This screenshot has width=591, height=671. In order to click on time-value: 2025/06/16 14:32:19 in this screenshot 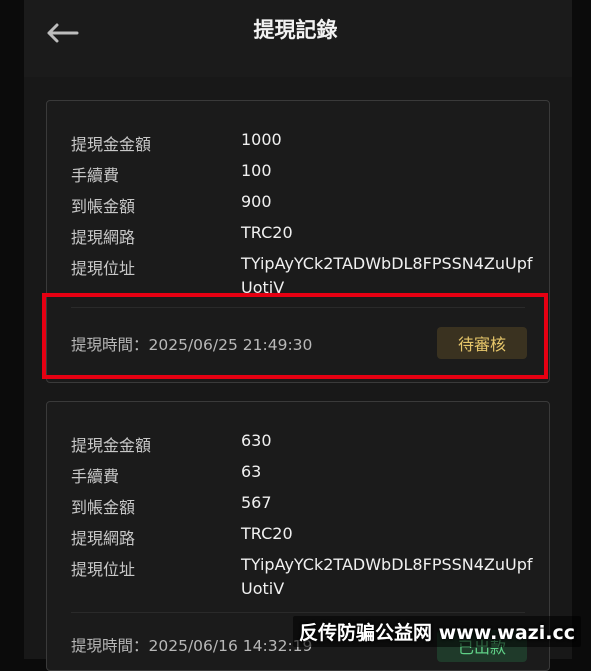, I will do `click(230, 646)`.